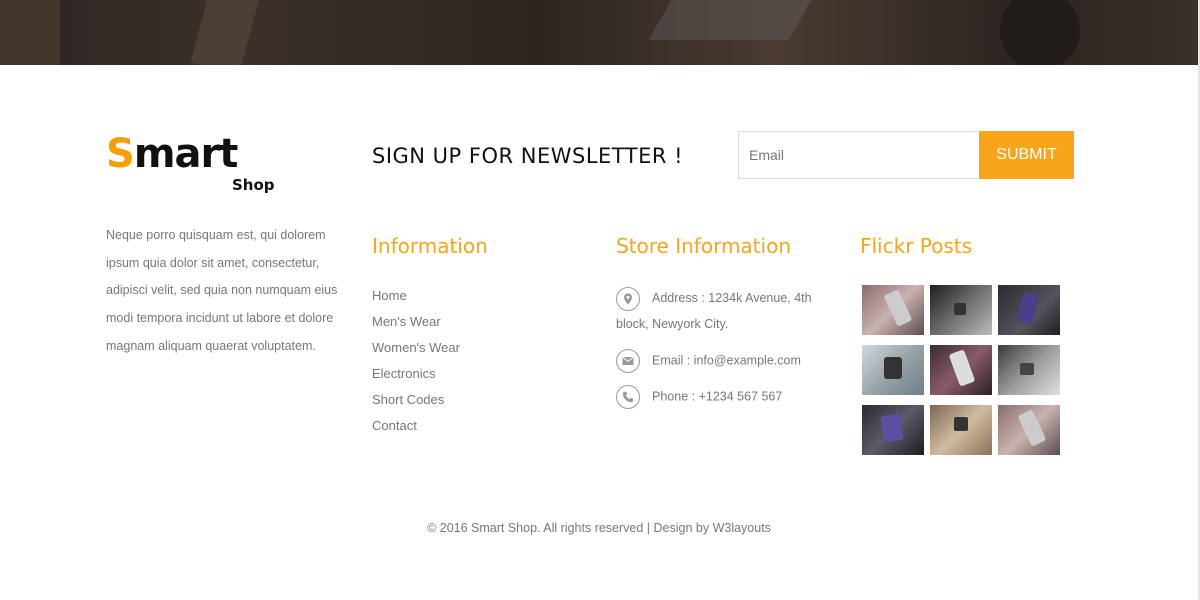 The image size is (1200, 600). What do you see at coordinates (253, 185) in the screenshot?
I see `logo-subtitle: Shop` at bounding box center [253, 185].